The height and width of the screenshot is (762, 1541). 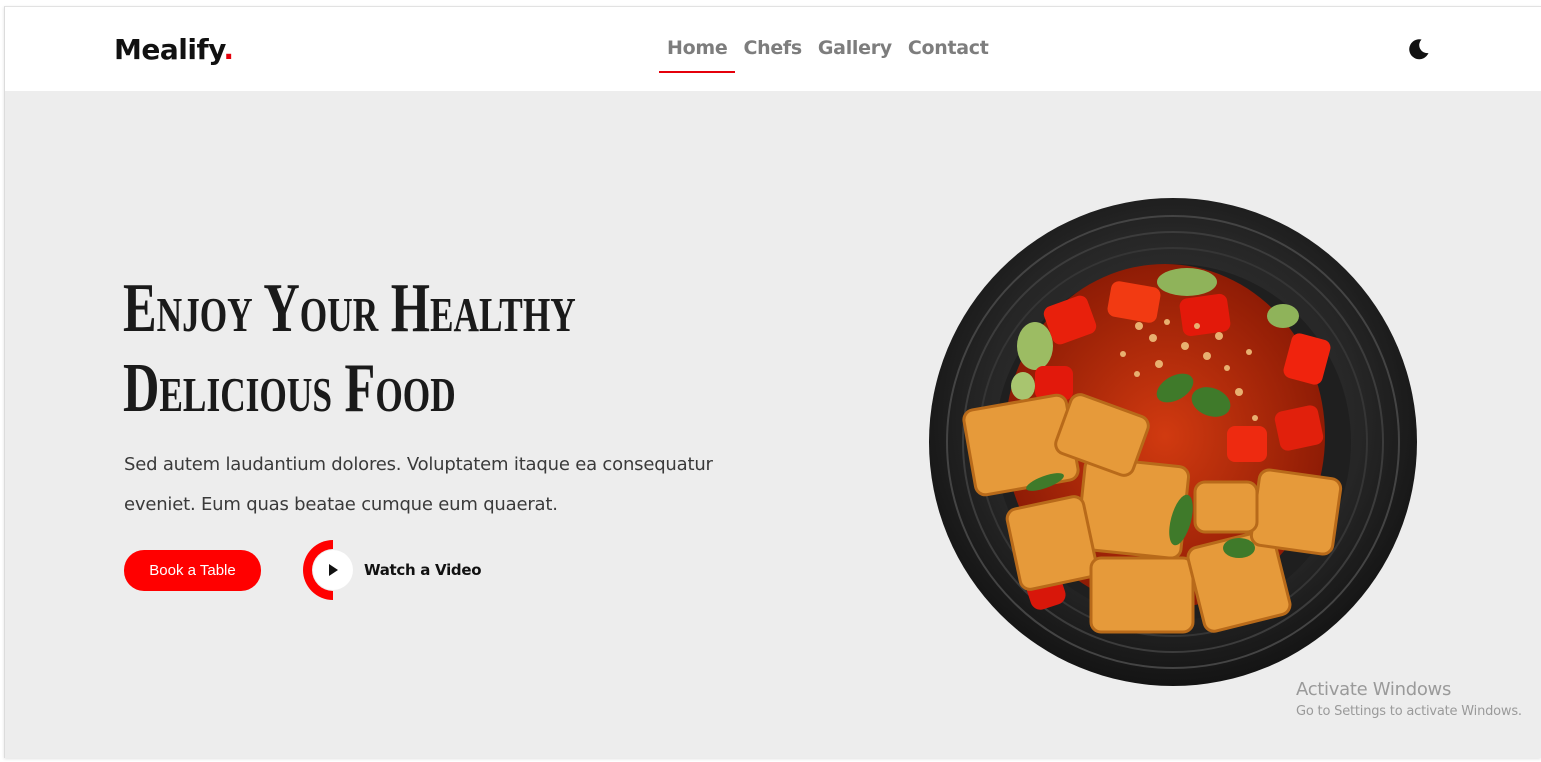 What do you see at coordinates (1419, 49) in the screenshot?
I see `moon-icon` at bounding box center [1419, 49].